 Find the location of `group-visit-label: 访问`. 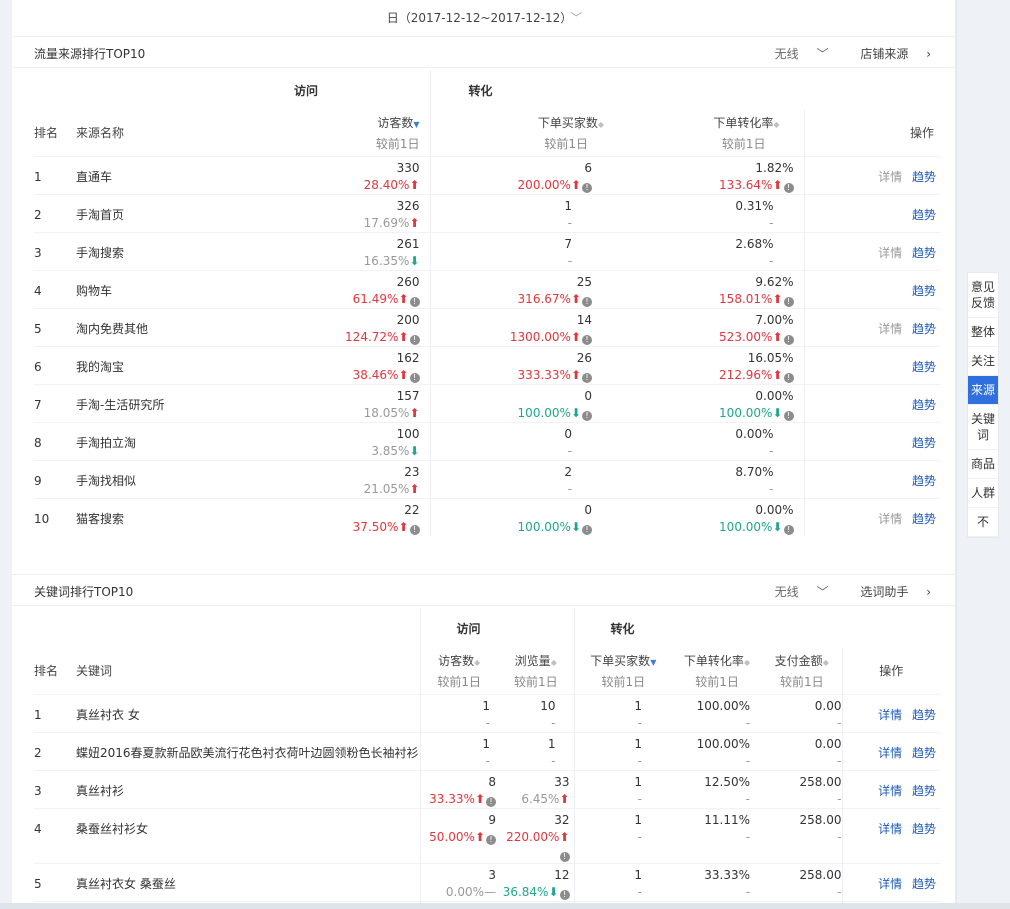

group-visit-label: 访问 is located at coordinates (306, 90).